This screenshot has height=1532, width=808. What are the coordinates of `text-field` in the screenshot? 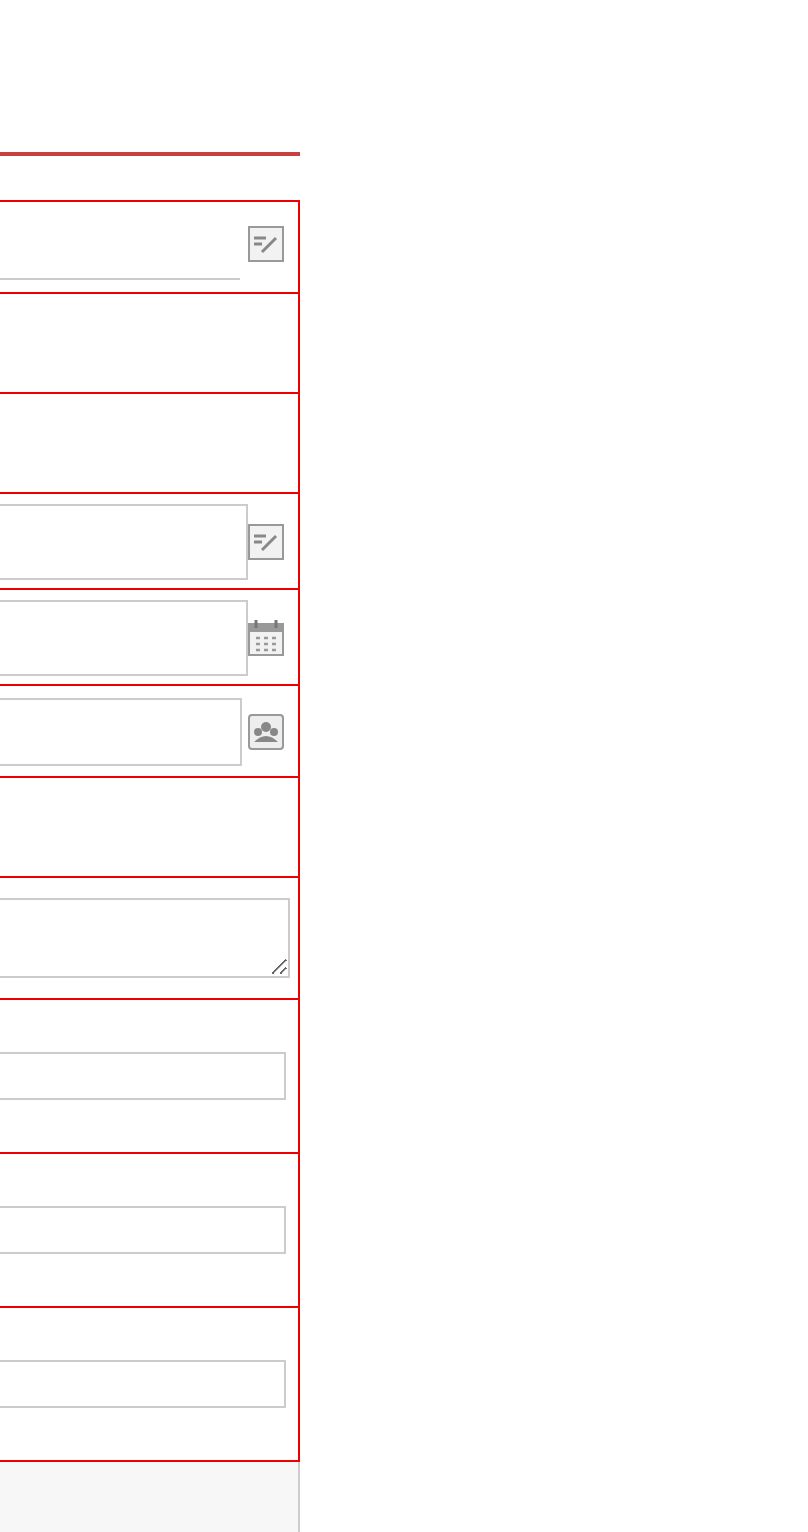 It's located at (124, 541).